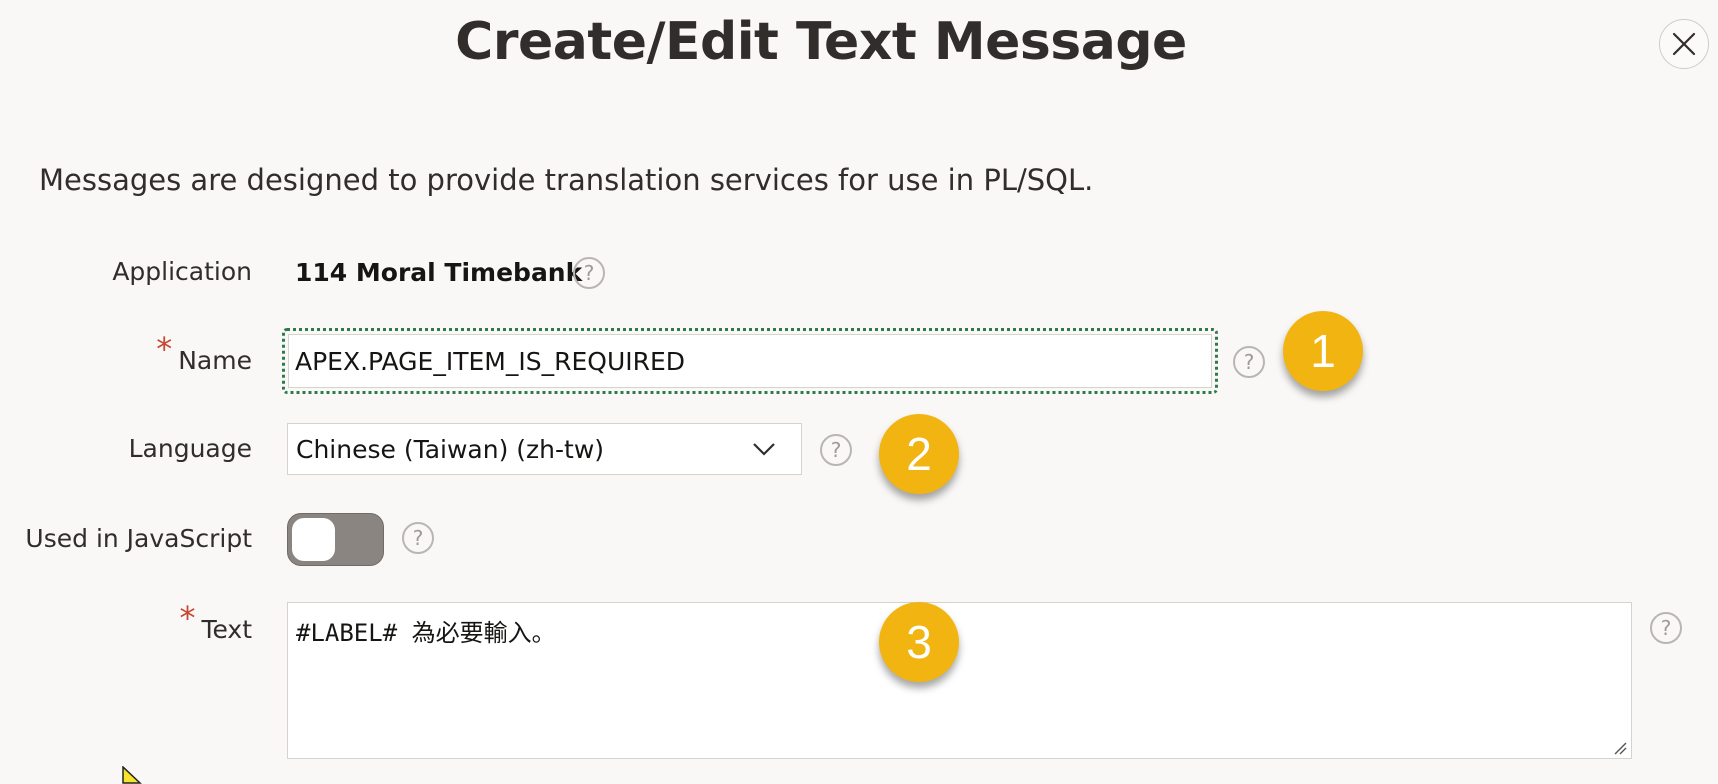 The image size is (1718, 784). Describe the element at coordinates (215, 360) in the screenshot. I see `name-label-text: Name` at that location.